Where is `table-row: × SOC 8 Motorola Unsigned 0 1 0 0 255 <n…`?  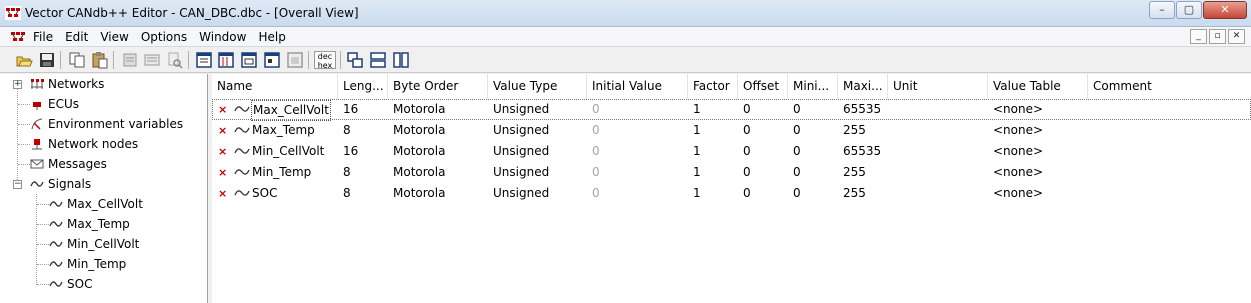 table-row: × SOC 8 Motorola Unsigned 0 1 0 0 255 <n… is located at coordinates (731, 193).